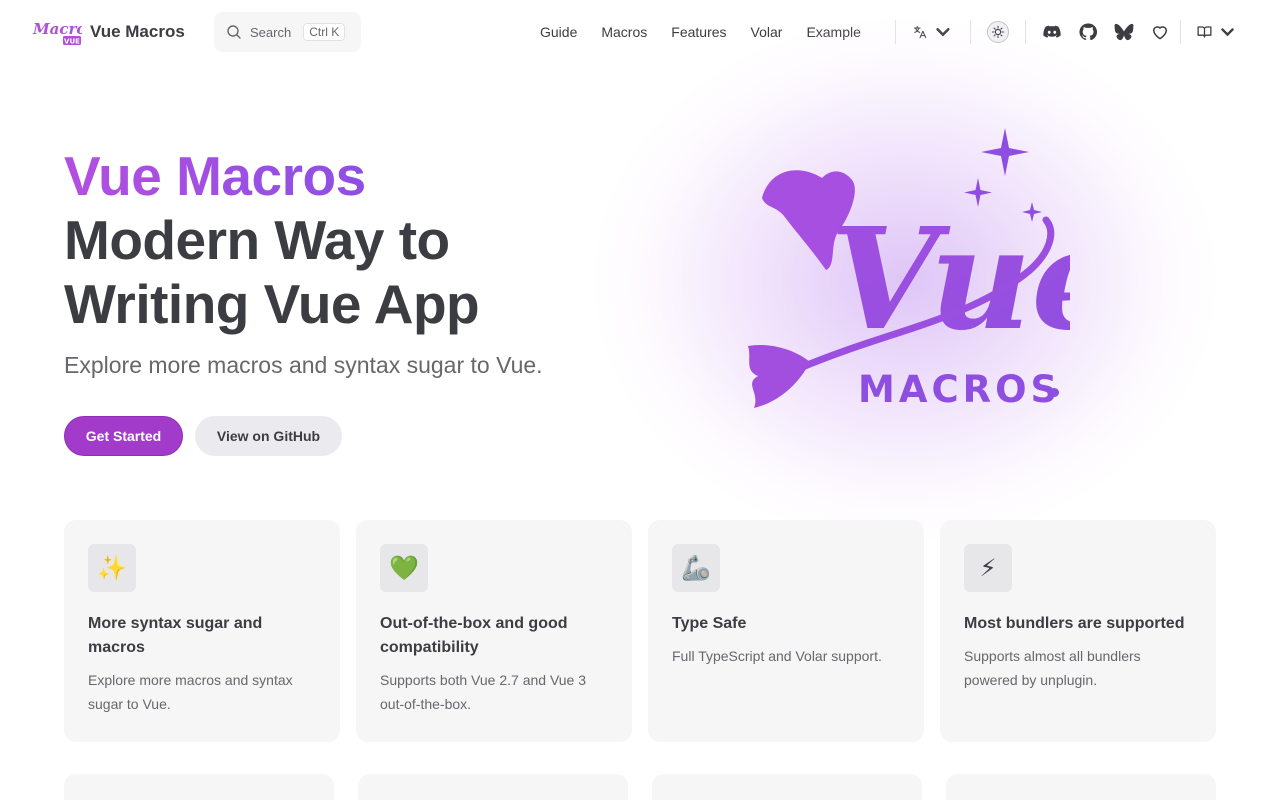 This screenshot has height=800, width=1280. What do you see at coordinates (123, 436) in the screenshot?
I see `get-started-button: Get Started` at bounding box center [123, 436].